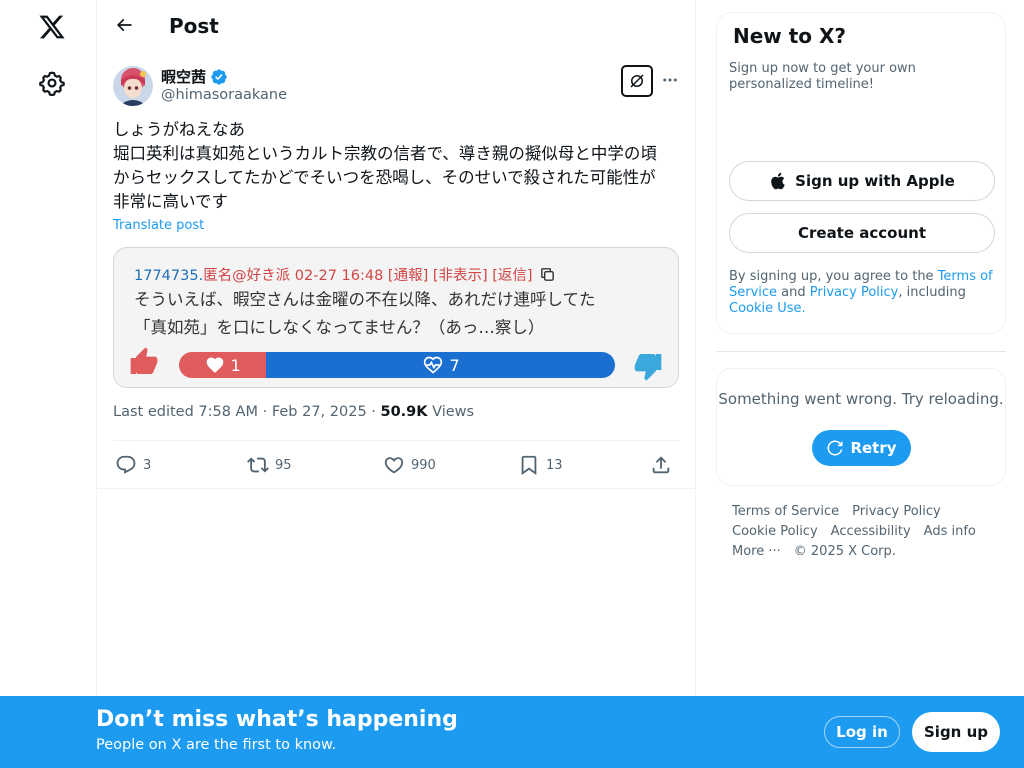 The height and width of the screenshot is (768, 1024). I want to click on create-account-button: Create account, so click(862, 233).